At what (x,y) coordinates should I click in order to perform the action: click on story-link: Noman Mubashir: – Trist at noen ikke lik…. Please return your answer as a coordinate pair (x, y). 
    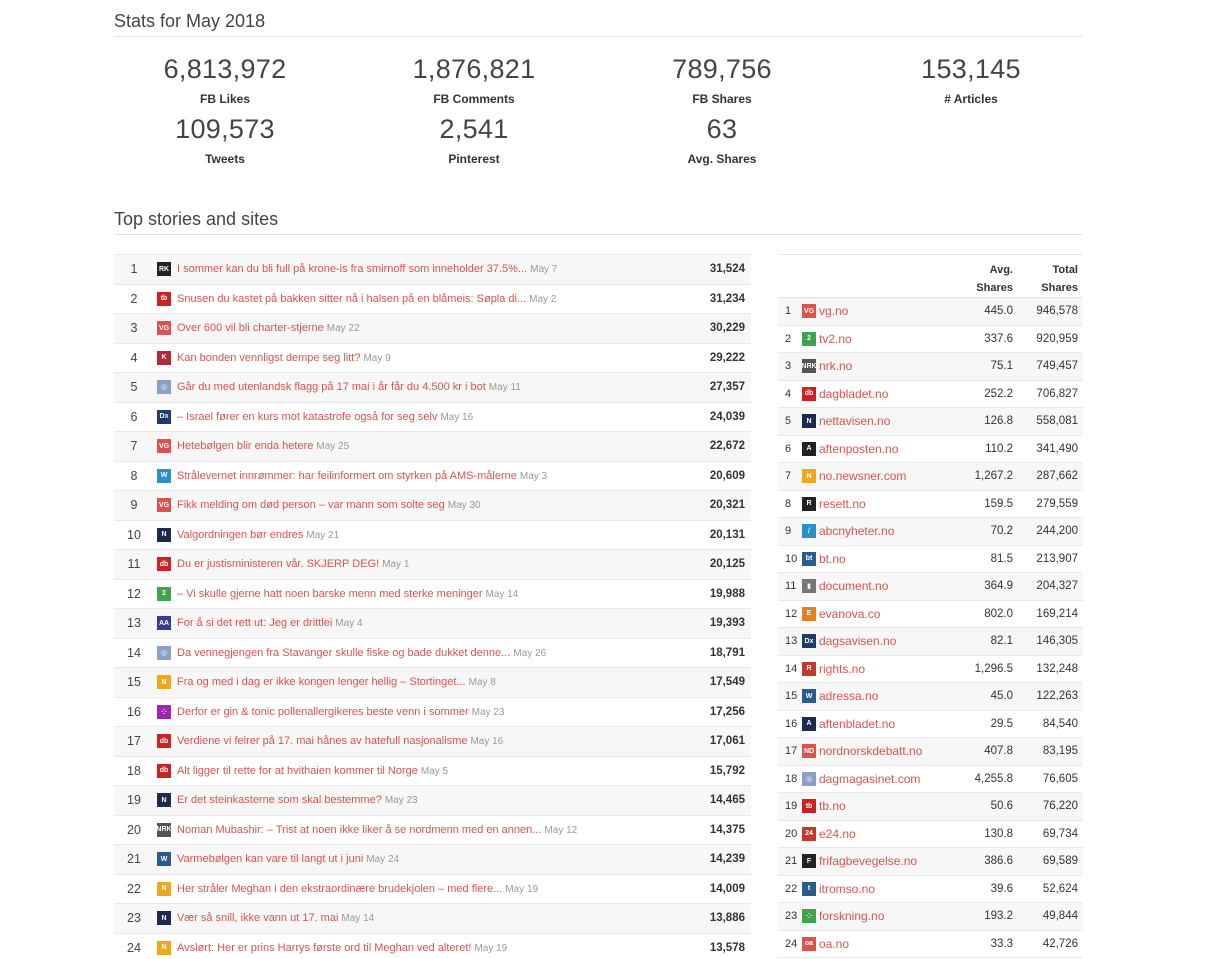
    Looking at the image, I should click on (359, 830).